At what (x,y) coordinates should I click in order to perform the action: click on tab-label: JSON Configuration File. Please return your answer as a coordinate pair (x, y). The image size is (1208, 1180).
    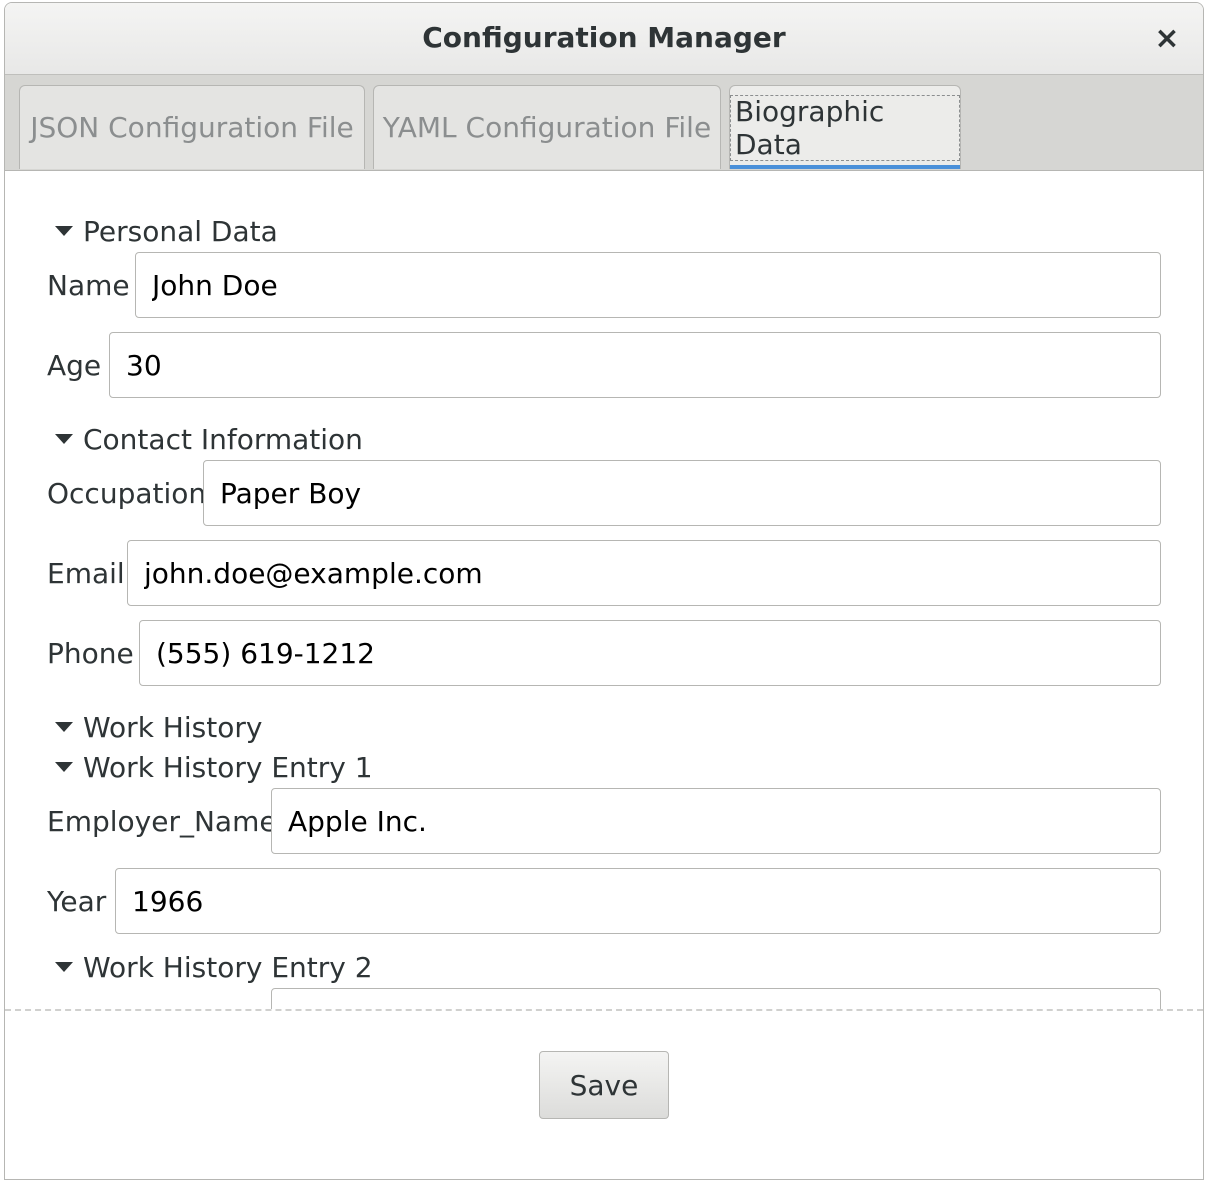
    Looking at the image, I should click on (192, 127).